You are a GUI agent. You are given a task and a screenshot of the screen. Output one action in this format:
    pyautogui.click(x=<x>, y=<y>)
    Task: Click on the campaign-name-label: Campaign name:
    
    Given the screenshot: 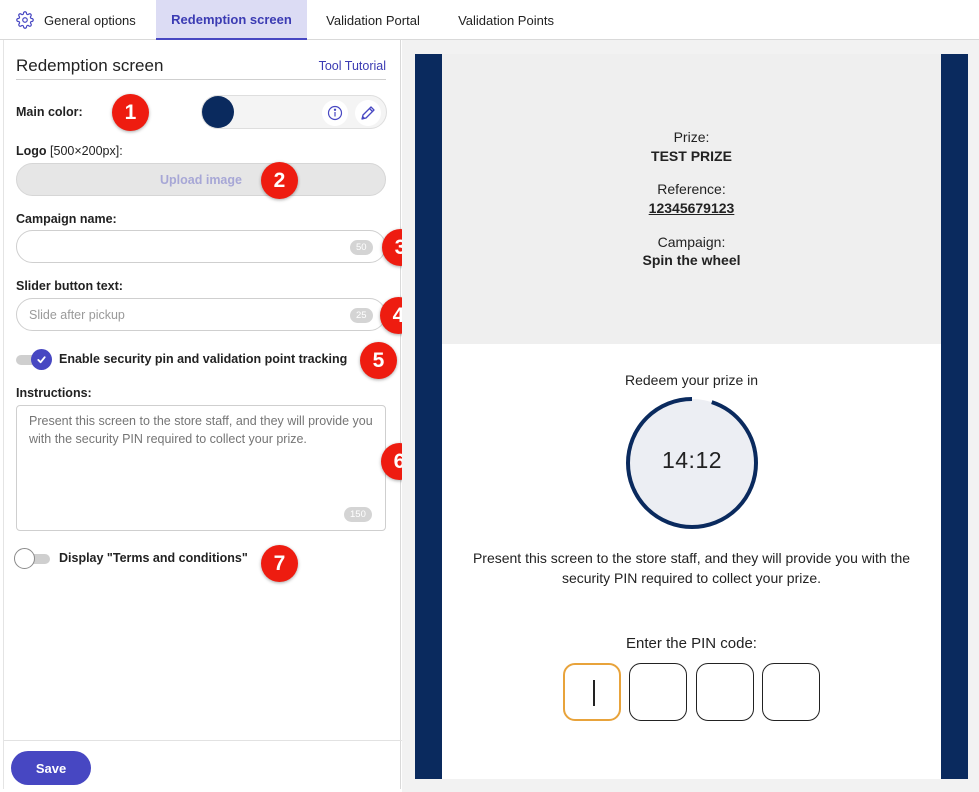 What is the action you would take?
    pyautogui.click(x=66, y=219)
    